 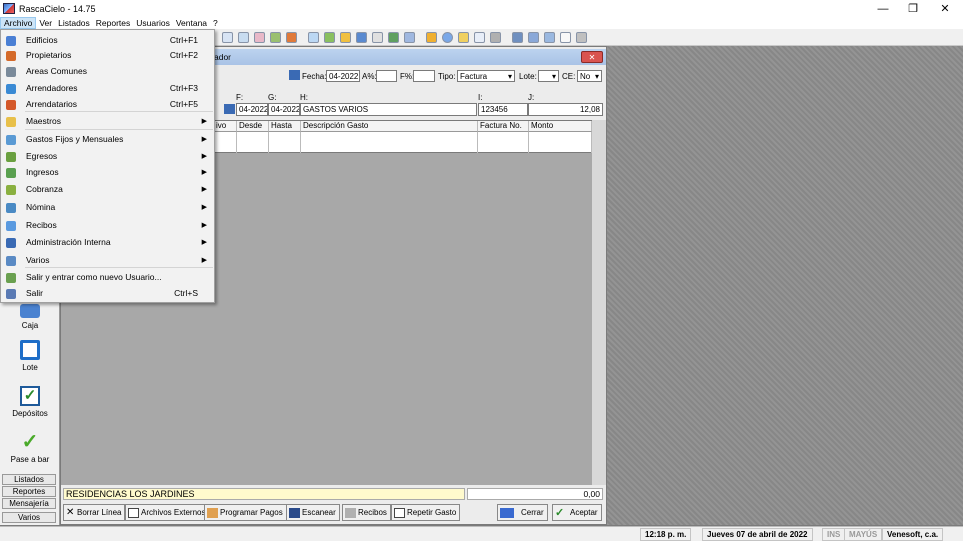 What do you see at coordinates (153, 23) in the screenshot?
I see `menu-usuarios: Usuarios` at bounding box center [153, 23].